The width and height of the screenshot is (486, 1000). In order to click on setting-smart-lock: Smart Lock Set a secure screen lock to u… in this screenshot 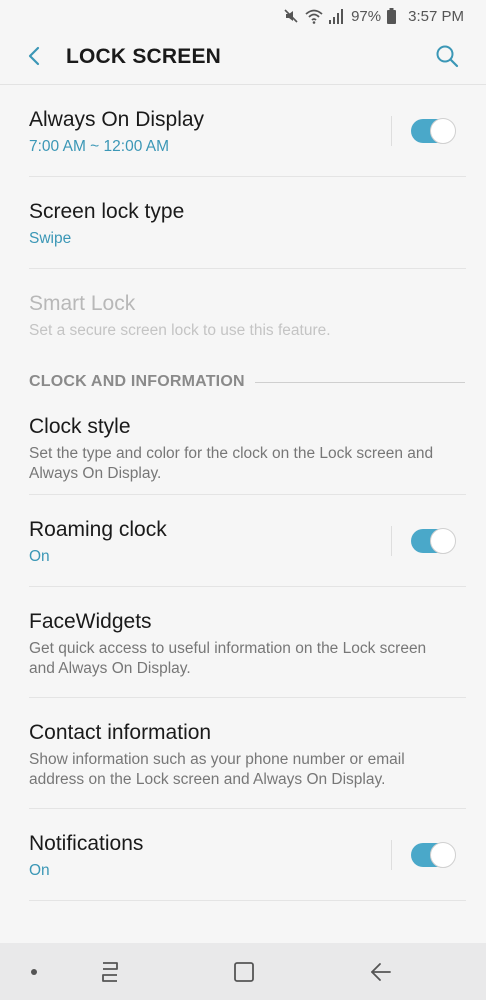, I will do `click(243, 315)`.